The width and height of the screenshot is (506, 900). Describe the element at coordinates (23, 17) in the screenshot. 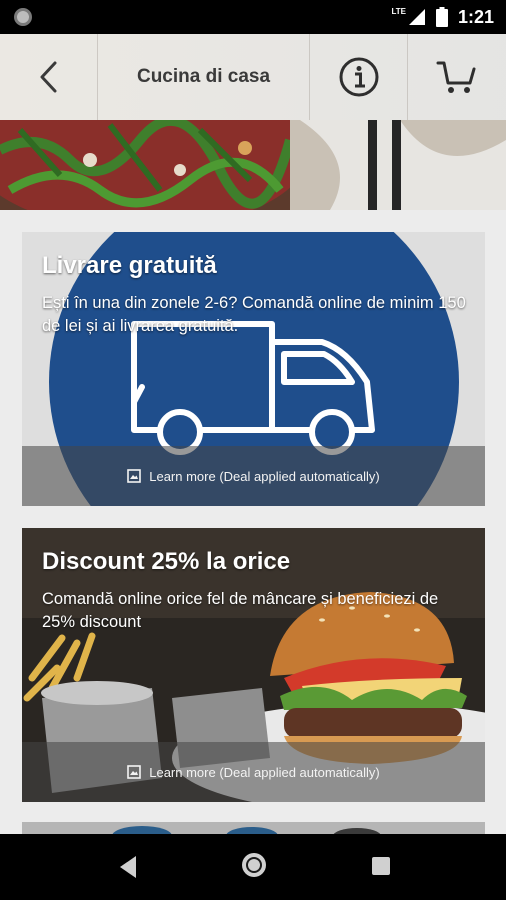

I see `notification-dot-icon` at that location.